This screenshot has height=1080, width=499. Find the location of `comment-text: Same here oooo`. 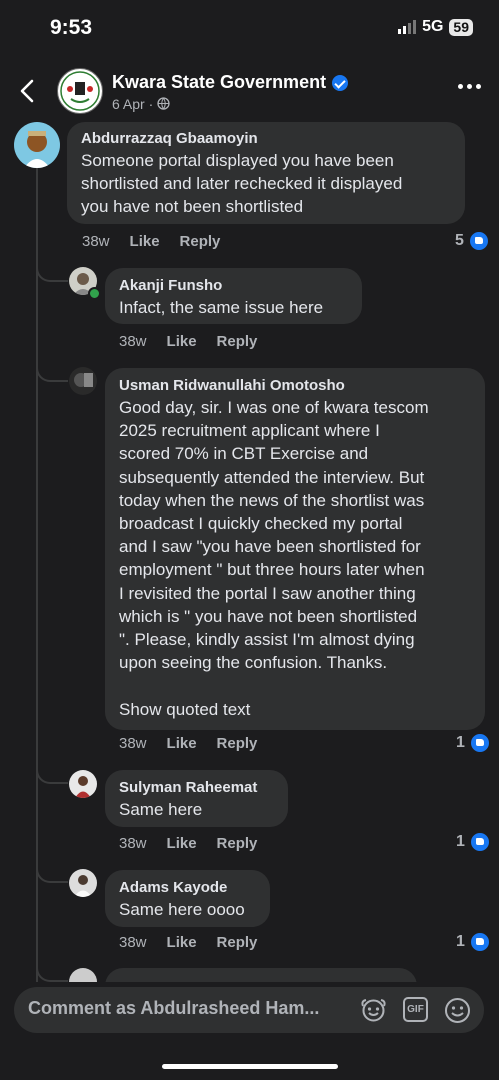

comment-text: Same here oooo is located at coordinates (182, 909).